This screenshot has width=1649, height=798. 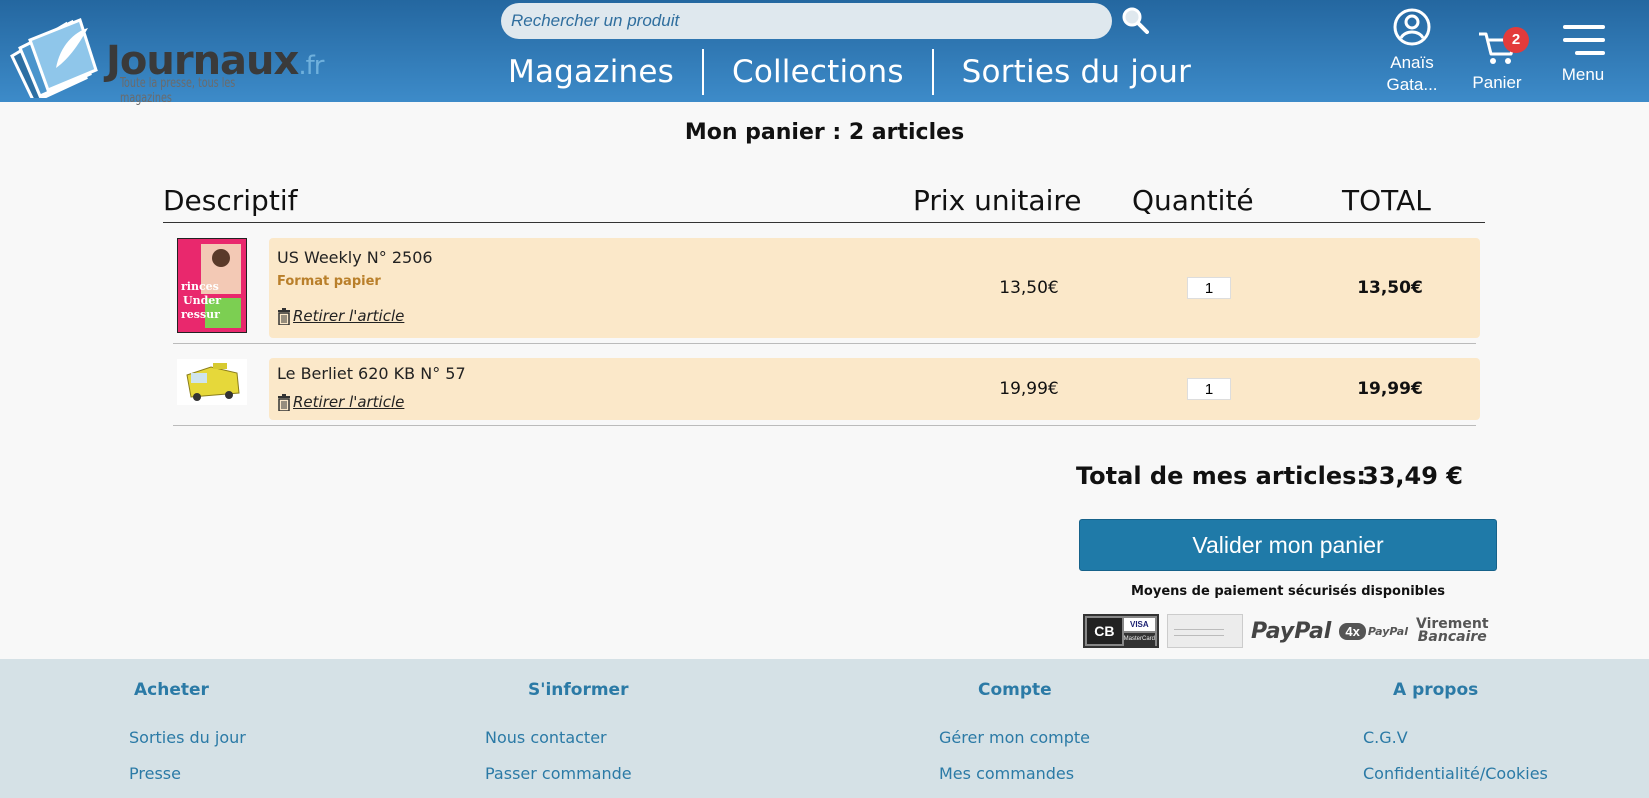 I want to click on truck-model-thumbnail, so click(x=212, y=382).